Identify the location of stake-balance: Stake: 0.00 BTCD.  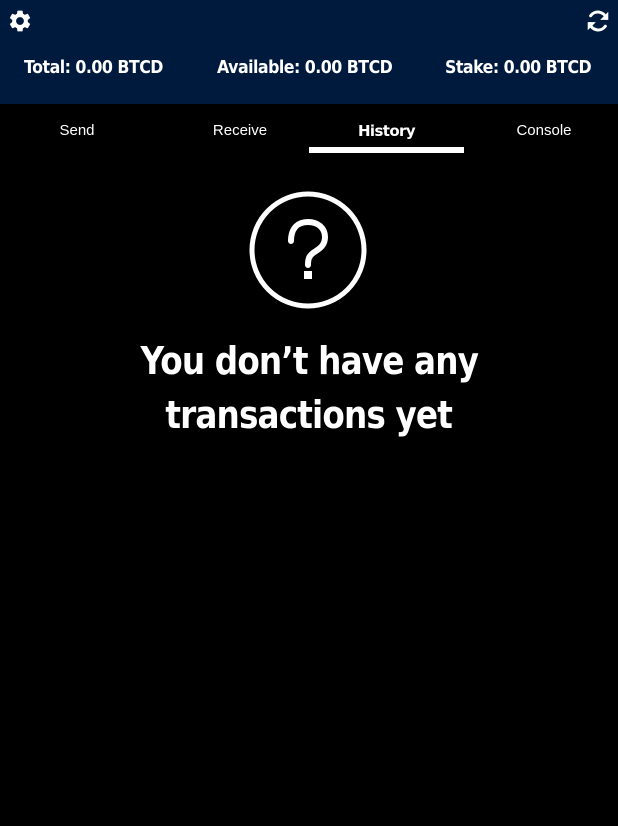
(518, 67).